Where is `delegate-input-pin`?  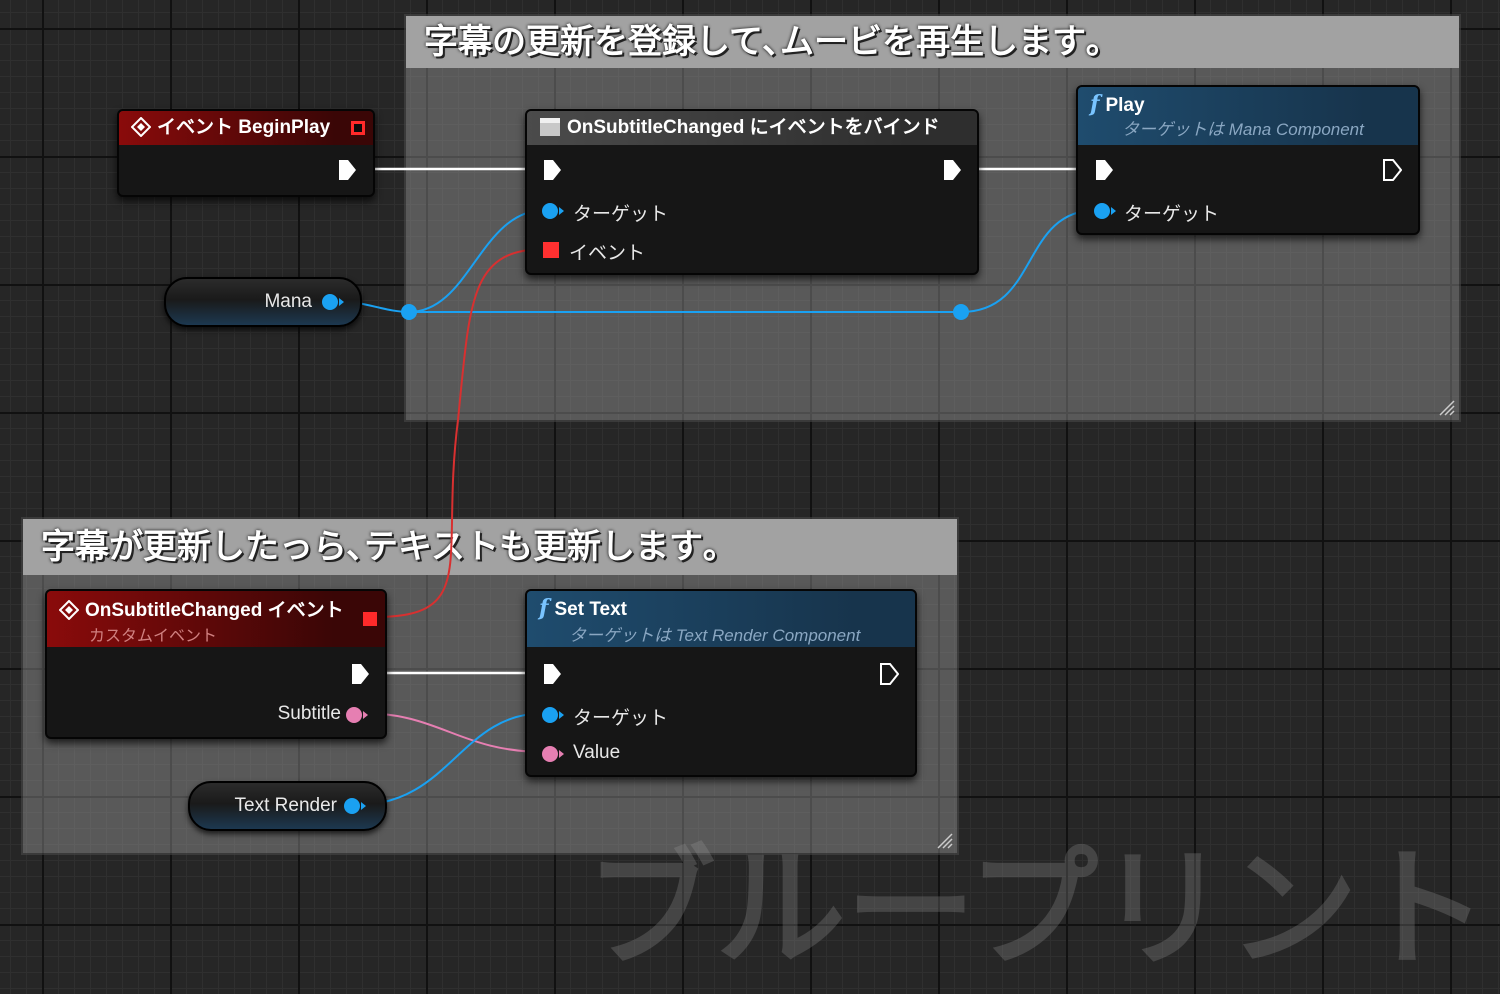 delegate-input-pin is located at coordinates (551, 250).